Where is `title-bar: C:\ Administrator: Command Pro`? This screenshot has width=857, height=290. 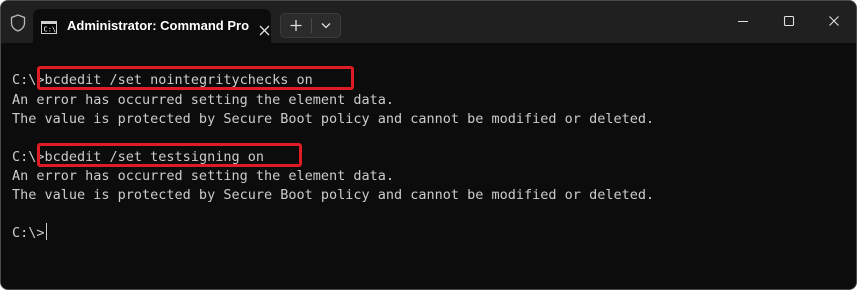 title-bar: C:\ Administrator: Command Pro is located at coordinates (428, 22).